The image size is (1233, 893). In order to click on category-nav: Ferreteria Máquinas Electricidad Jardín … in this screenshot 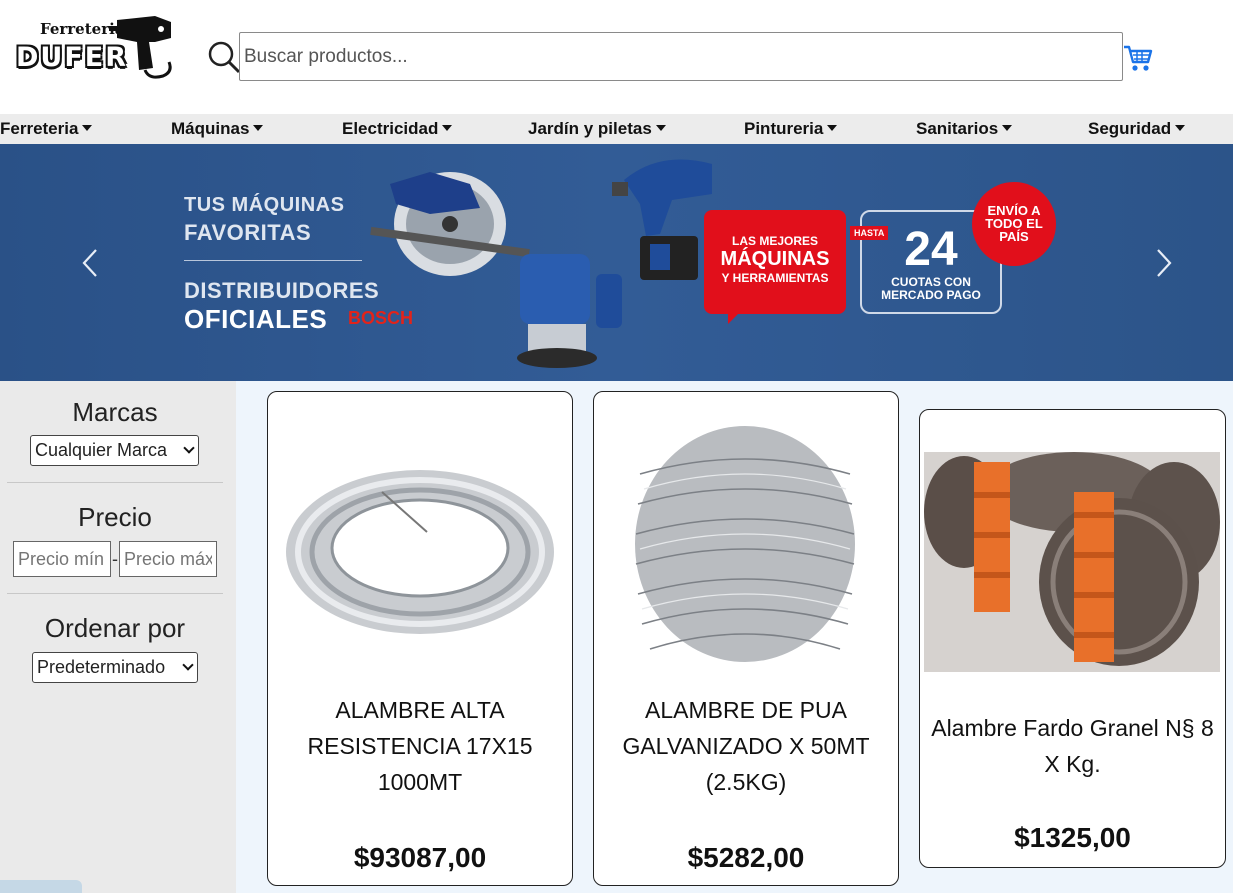, I will do `click(616, 129)`.